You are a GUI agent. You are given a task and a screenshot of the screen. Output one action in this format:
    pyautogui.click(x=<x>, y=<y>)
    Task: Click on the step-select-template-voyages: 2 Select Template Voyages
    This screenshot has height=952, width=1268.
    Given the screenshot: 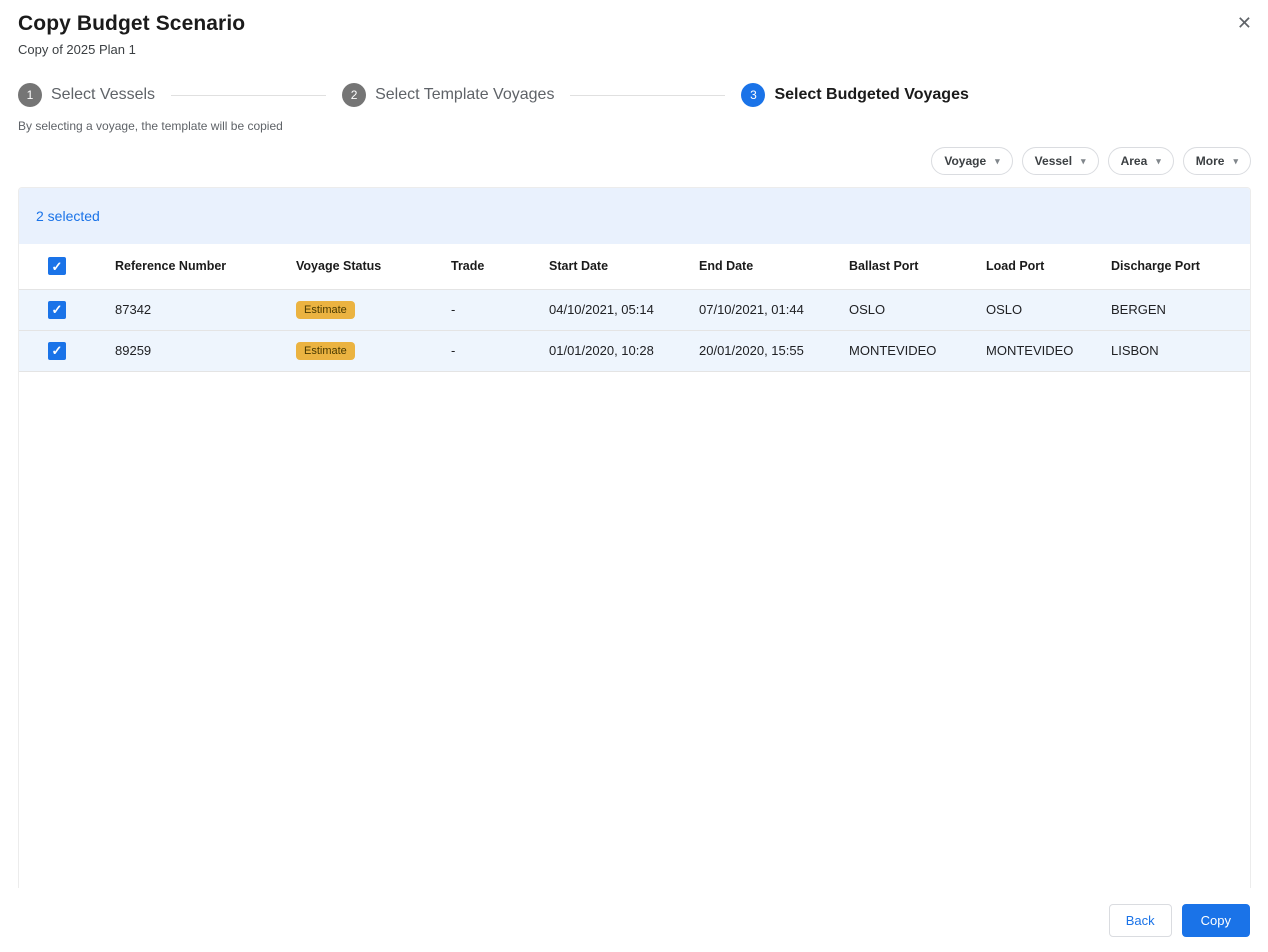 What is the action you would take?
    pyautogui.click(x=448, y=95)
    